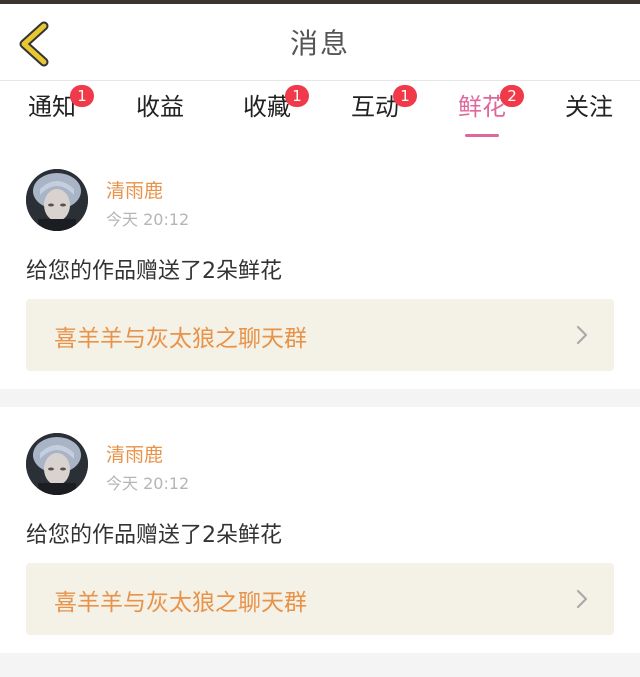 This screenshot has height=677, width=640. What do you see at coordinates (320, 112) in the screenshot?
I see `tab-bar: 通知 1 收益 收藏 1 互动 1 鲜花 2 关注` at bounding box center [320, 112].